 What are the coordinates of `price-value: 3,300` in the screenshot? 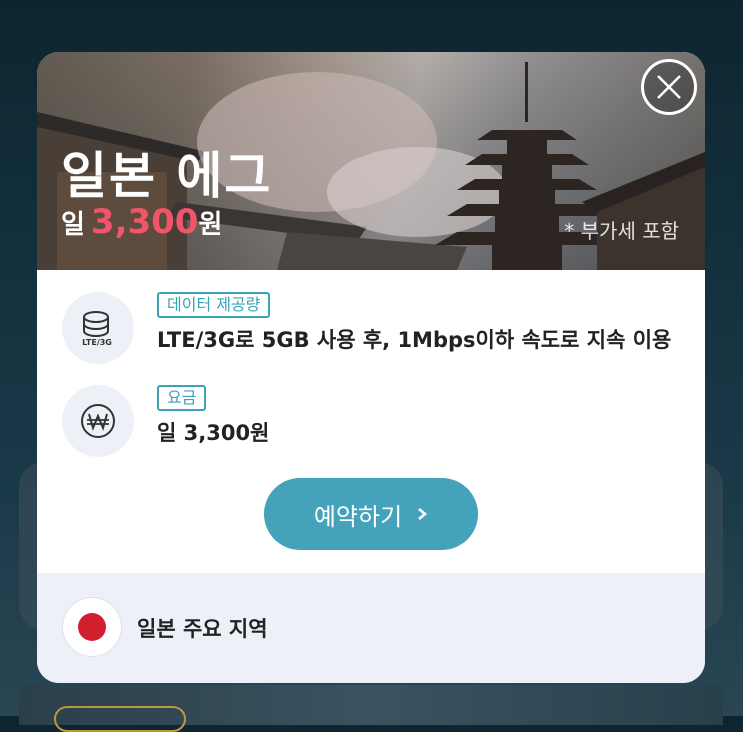 It's located at (144, 222).